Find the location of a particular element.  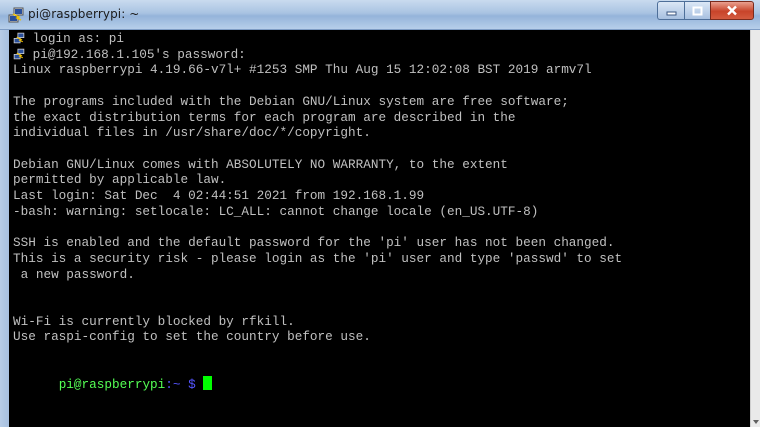

vertical-scrollbar is located at coordinates (755, 228).